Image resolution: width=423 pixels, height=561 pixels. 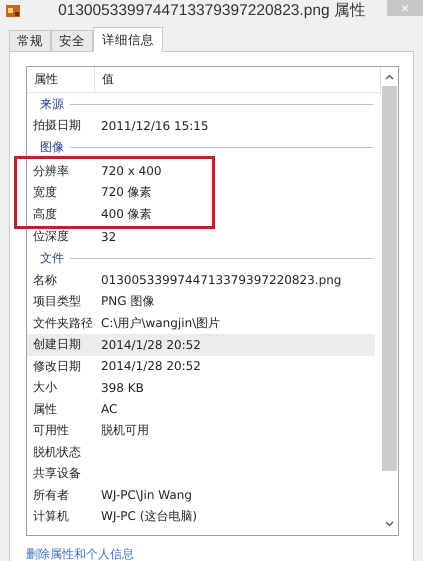 What do you see at coordinates (155, 125) in the screenshot?
I see `property-value: 2011/12/16 15:15` at bounding box center [155, 125].